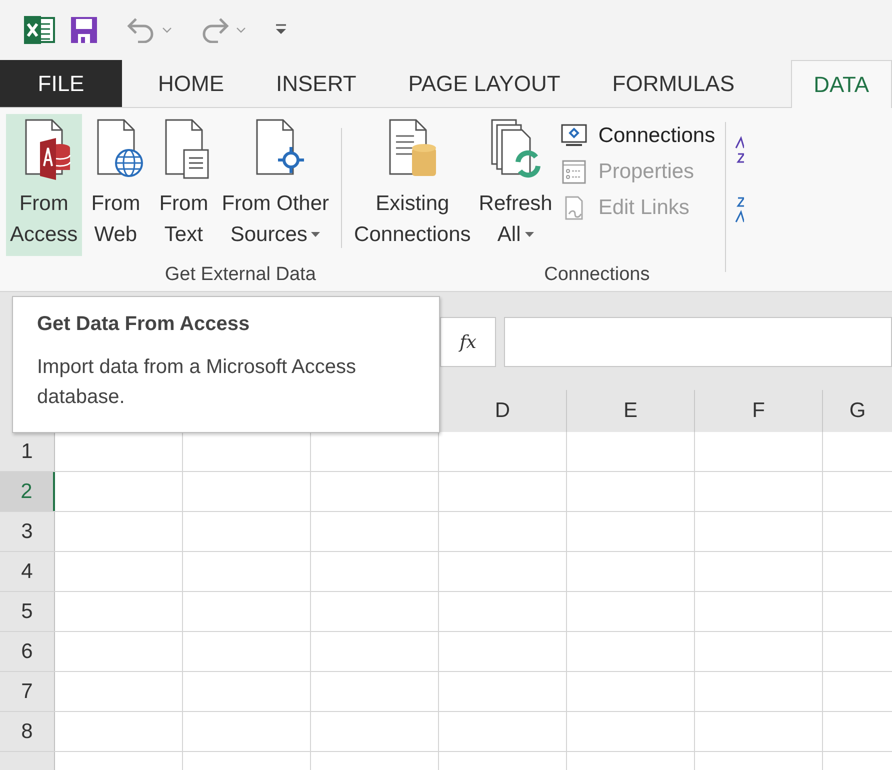  Describe the element at coordinates (316, 83) in the screenshot. I see `ribbon-tab: INSERT` at that location.